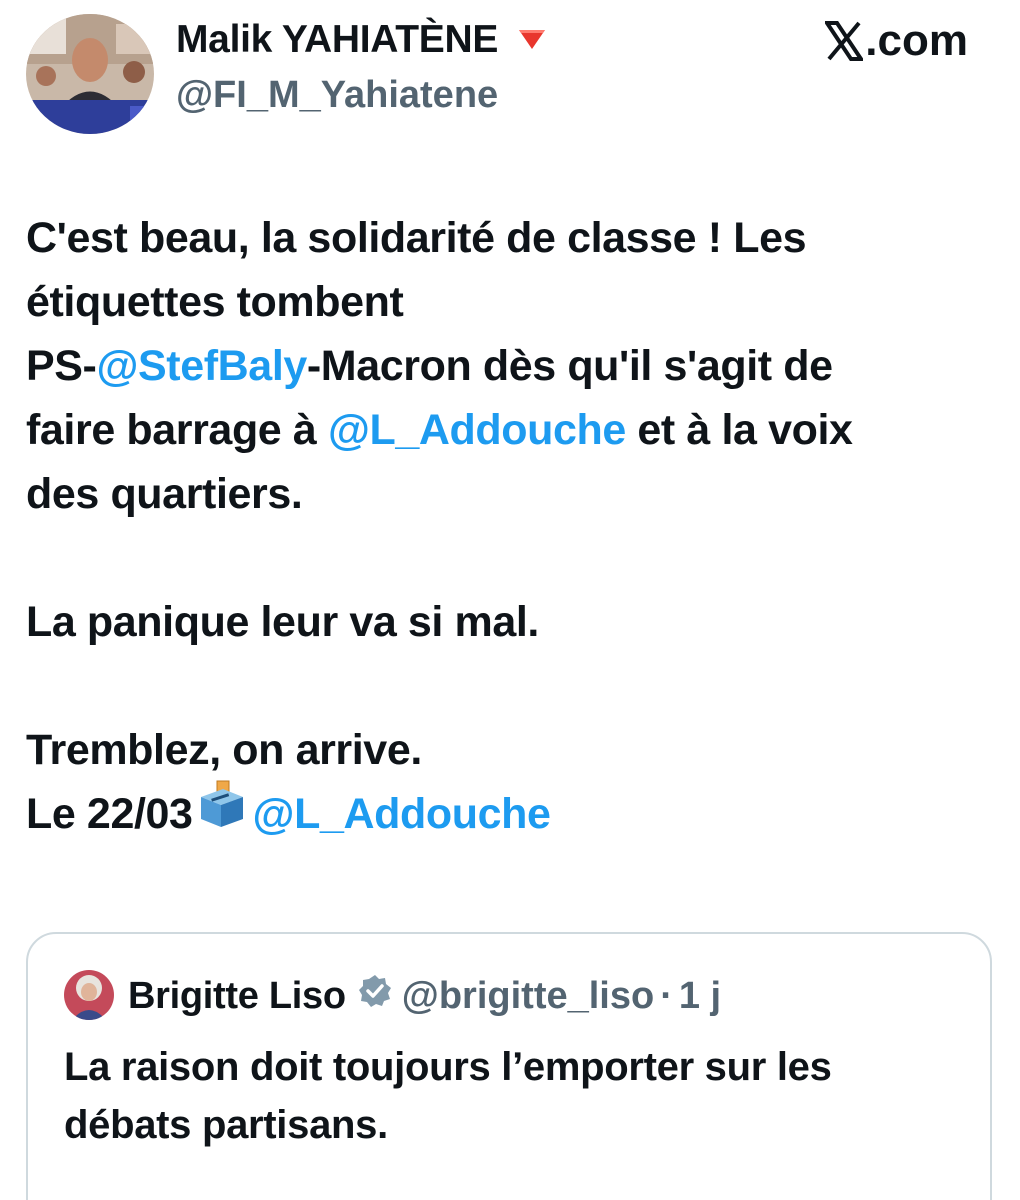 Image resolution: width=1020 pixels, height=1200 pixels. I want to click on tweet-text-fragment: PS-, so click(61, 366).